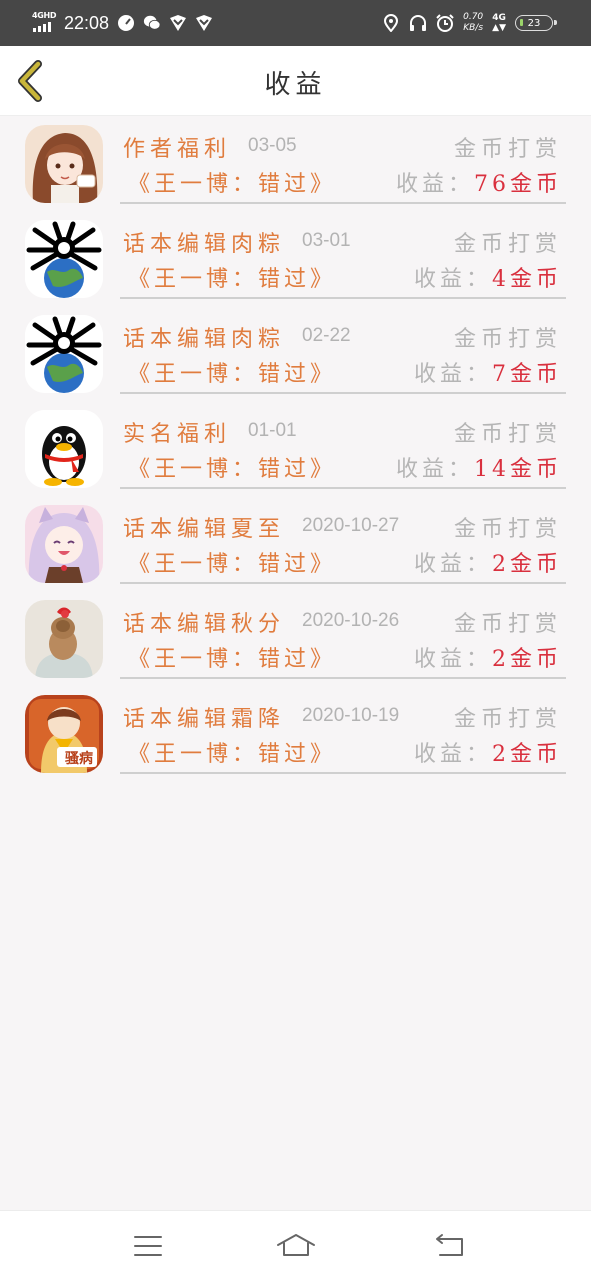  I want to click on cell-type-text: 4G, so click(499, 18).